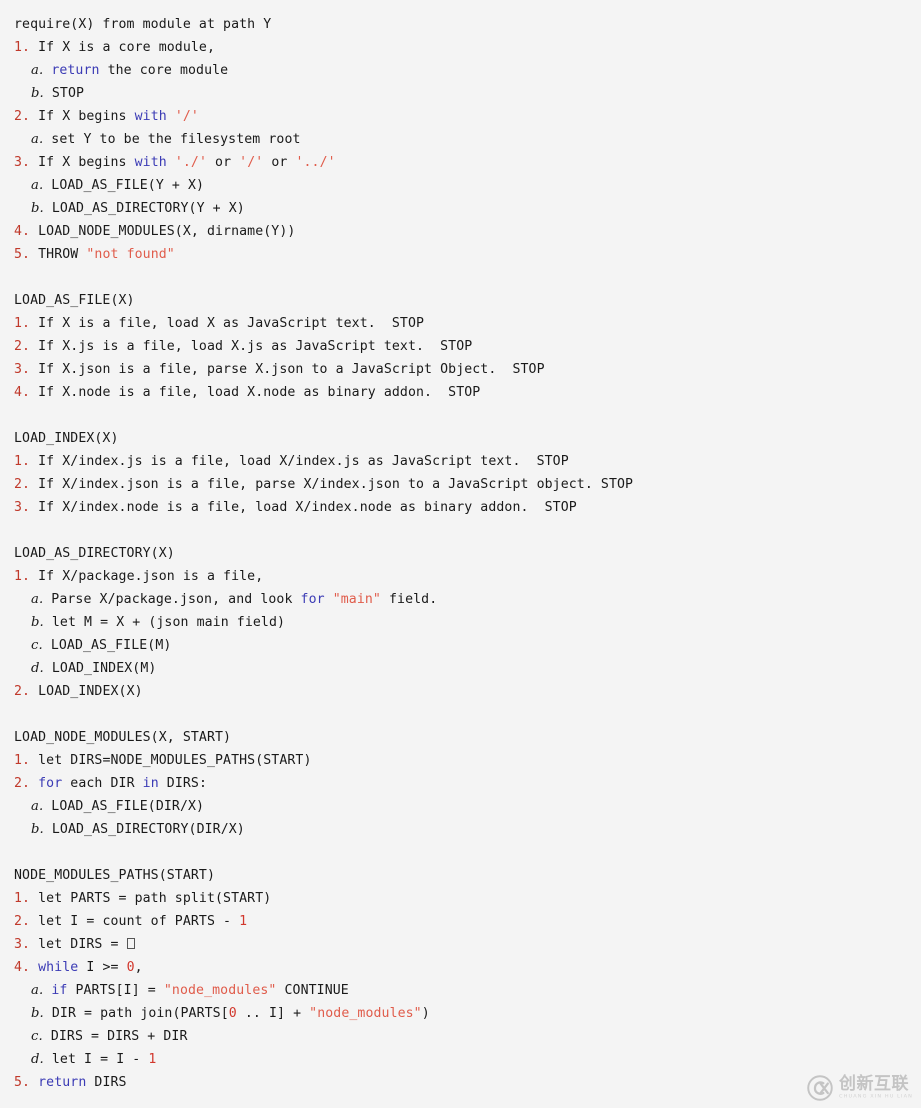  What do you see at coordinates (460, 116) in the screenshot?
I see `code-line: 2. If X begins with '/'` at bounding box center [460, 116].